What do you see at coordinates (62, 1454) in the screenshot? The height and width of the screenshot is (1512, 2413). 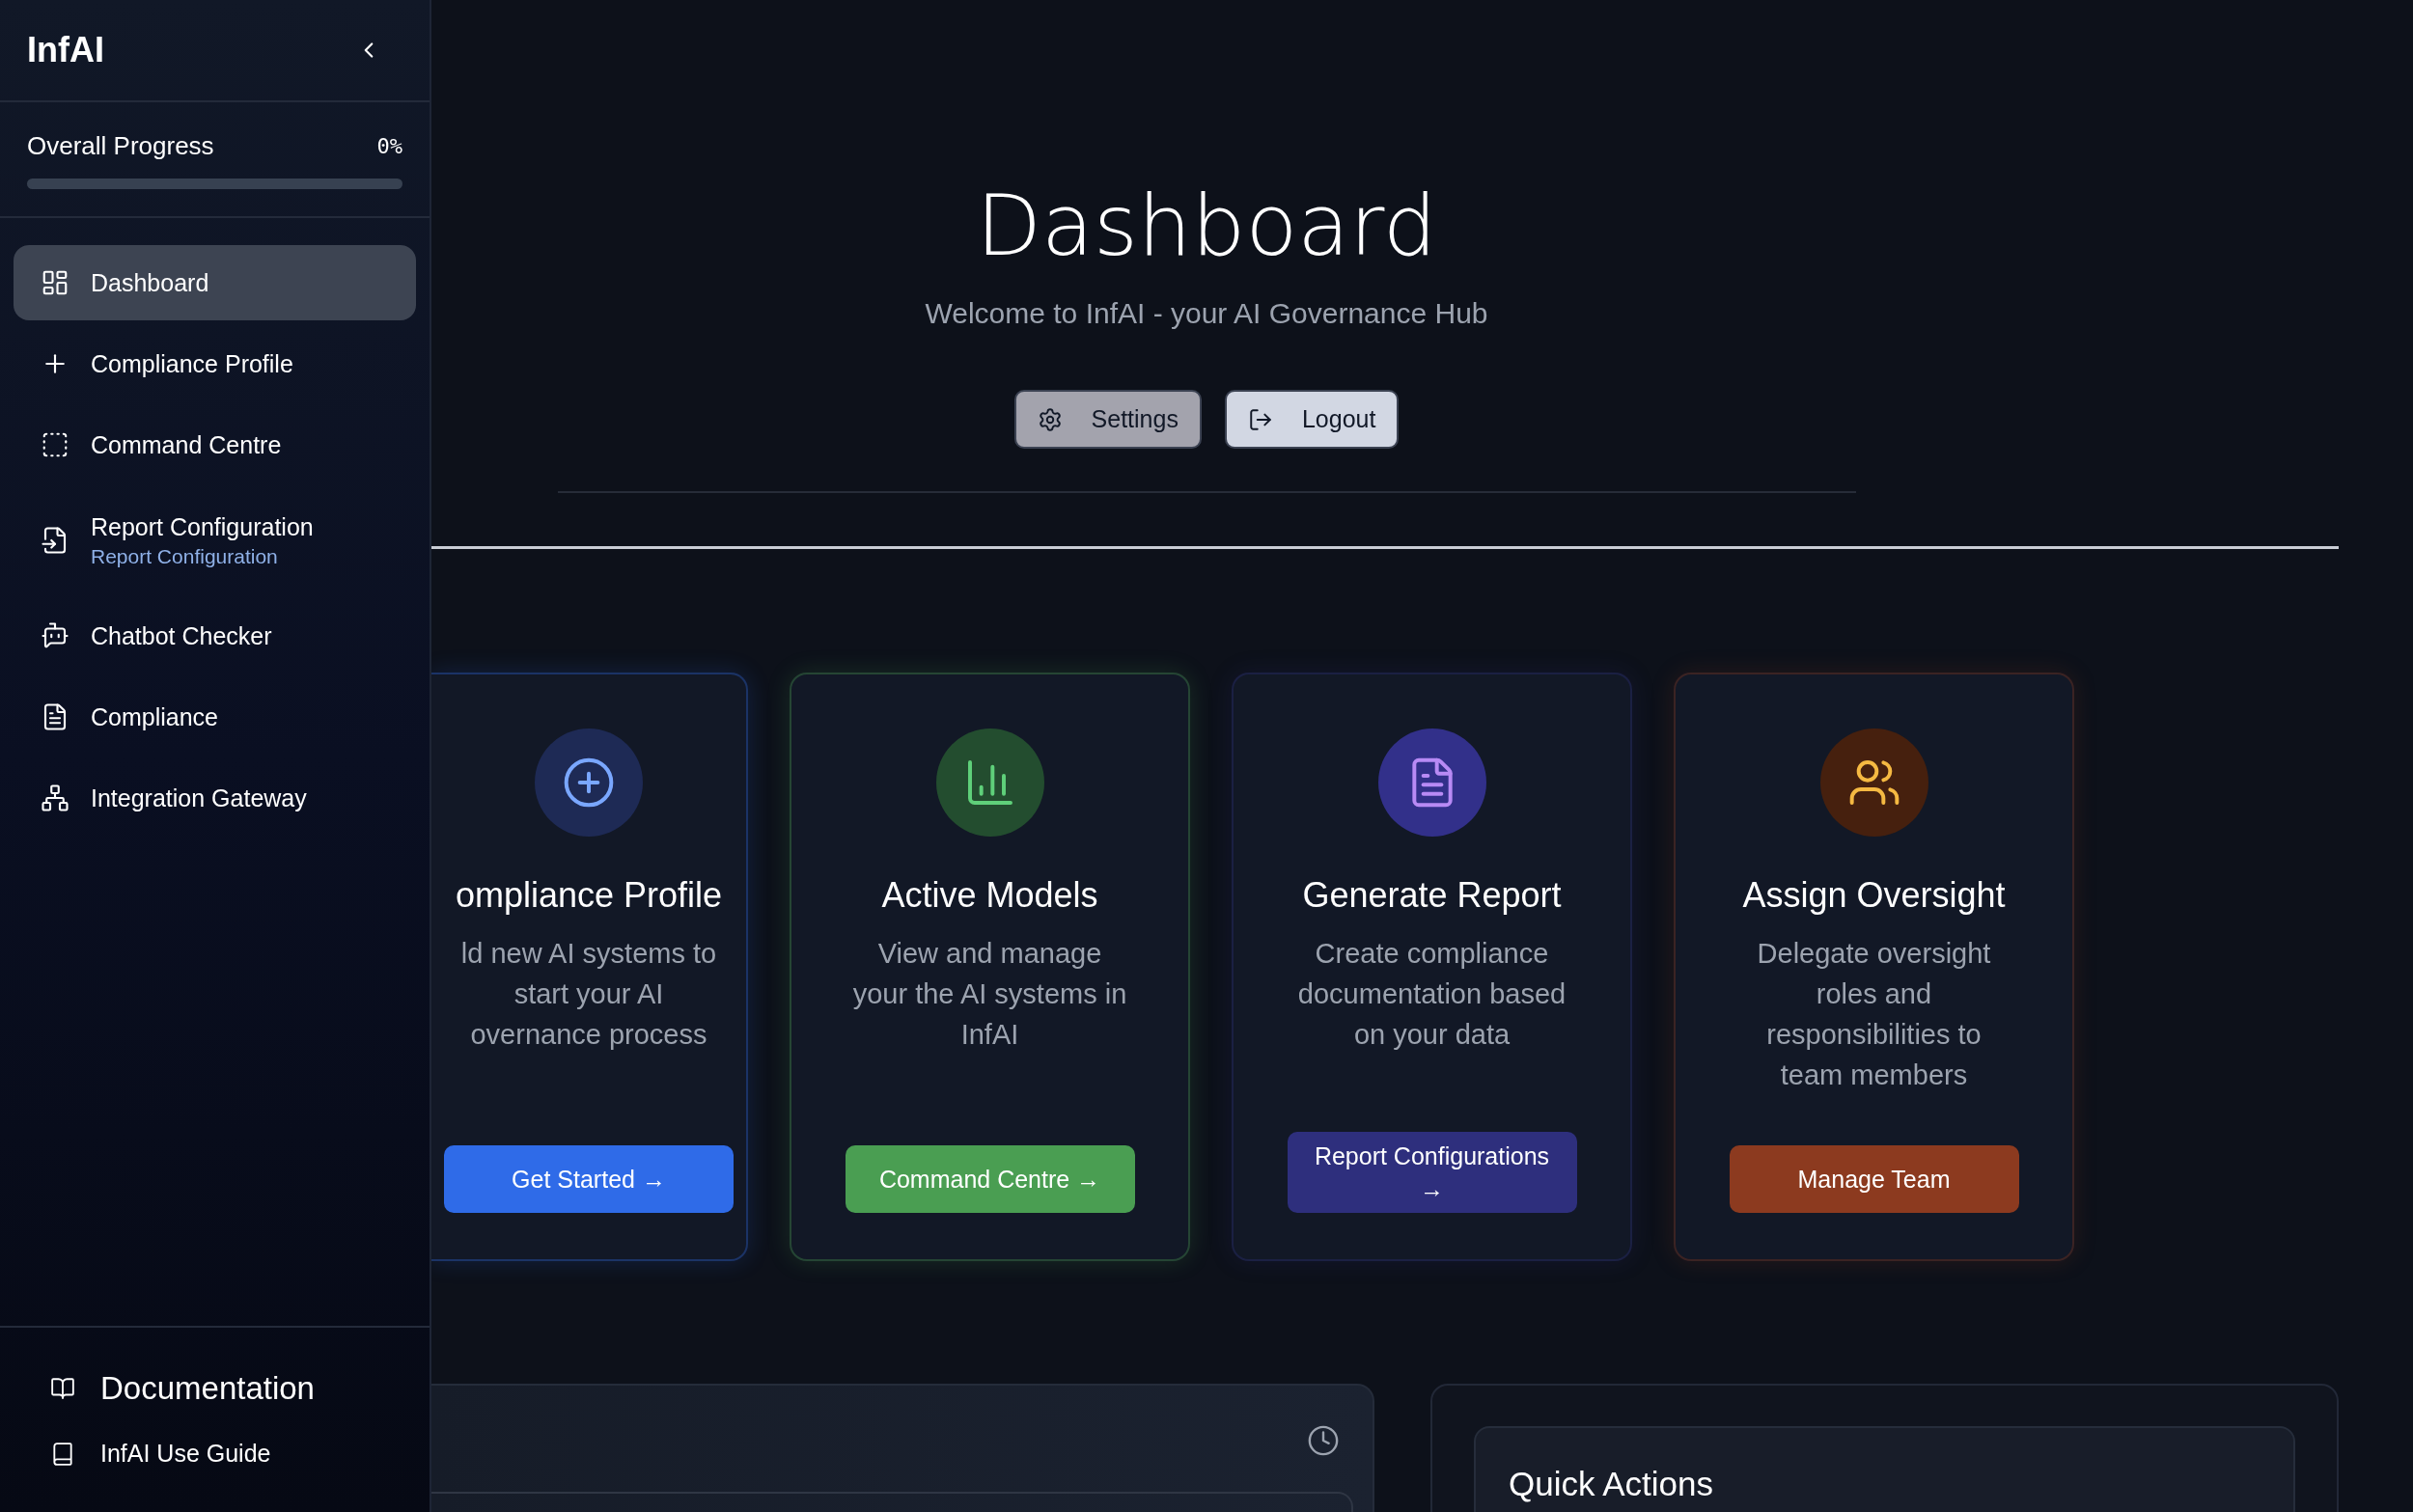 I see `book-icon` at bounding box center [62, 1454].